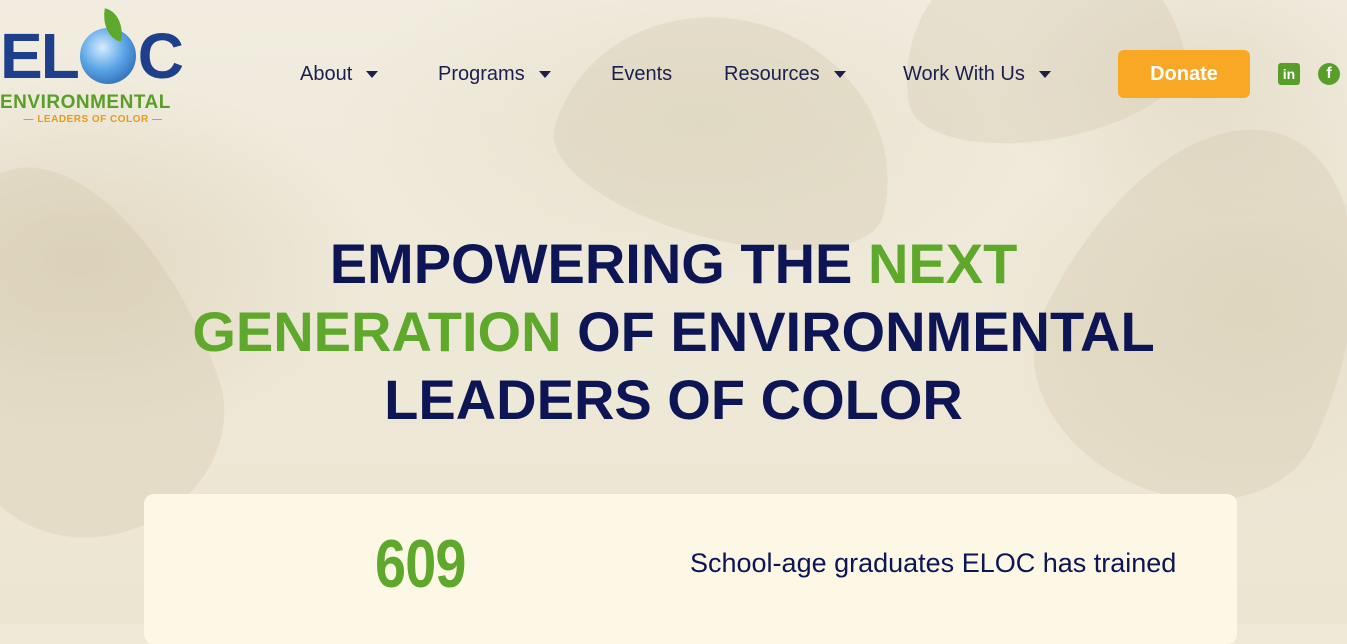 This screenshot has width=1347, height=644. Describe the element at coordinates (420, 564) in the screenshot. I see `stat-number: 609` at that location.